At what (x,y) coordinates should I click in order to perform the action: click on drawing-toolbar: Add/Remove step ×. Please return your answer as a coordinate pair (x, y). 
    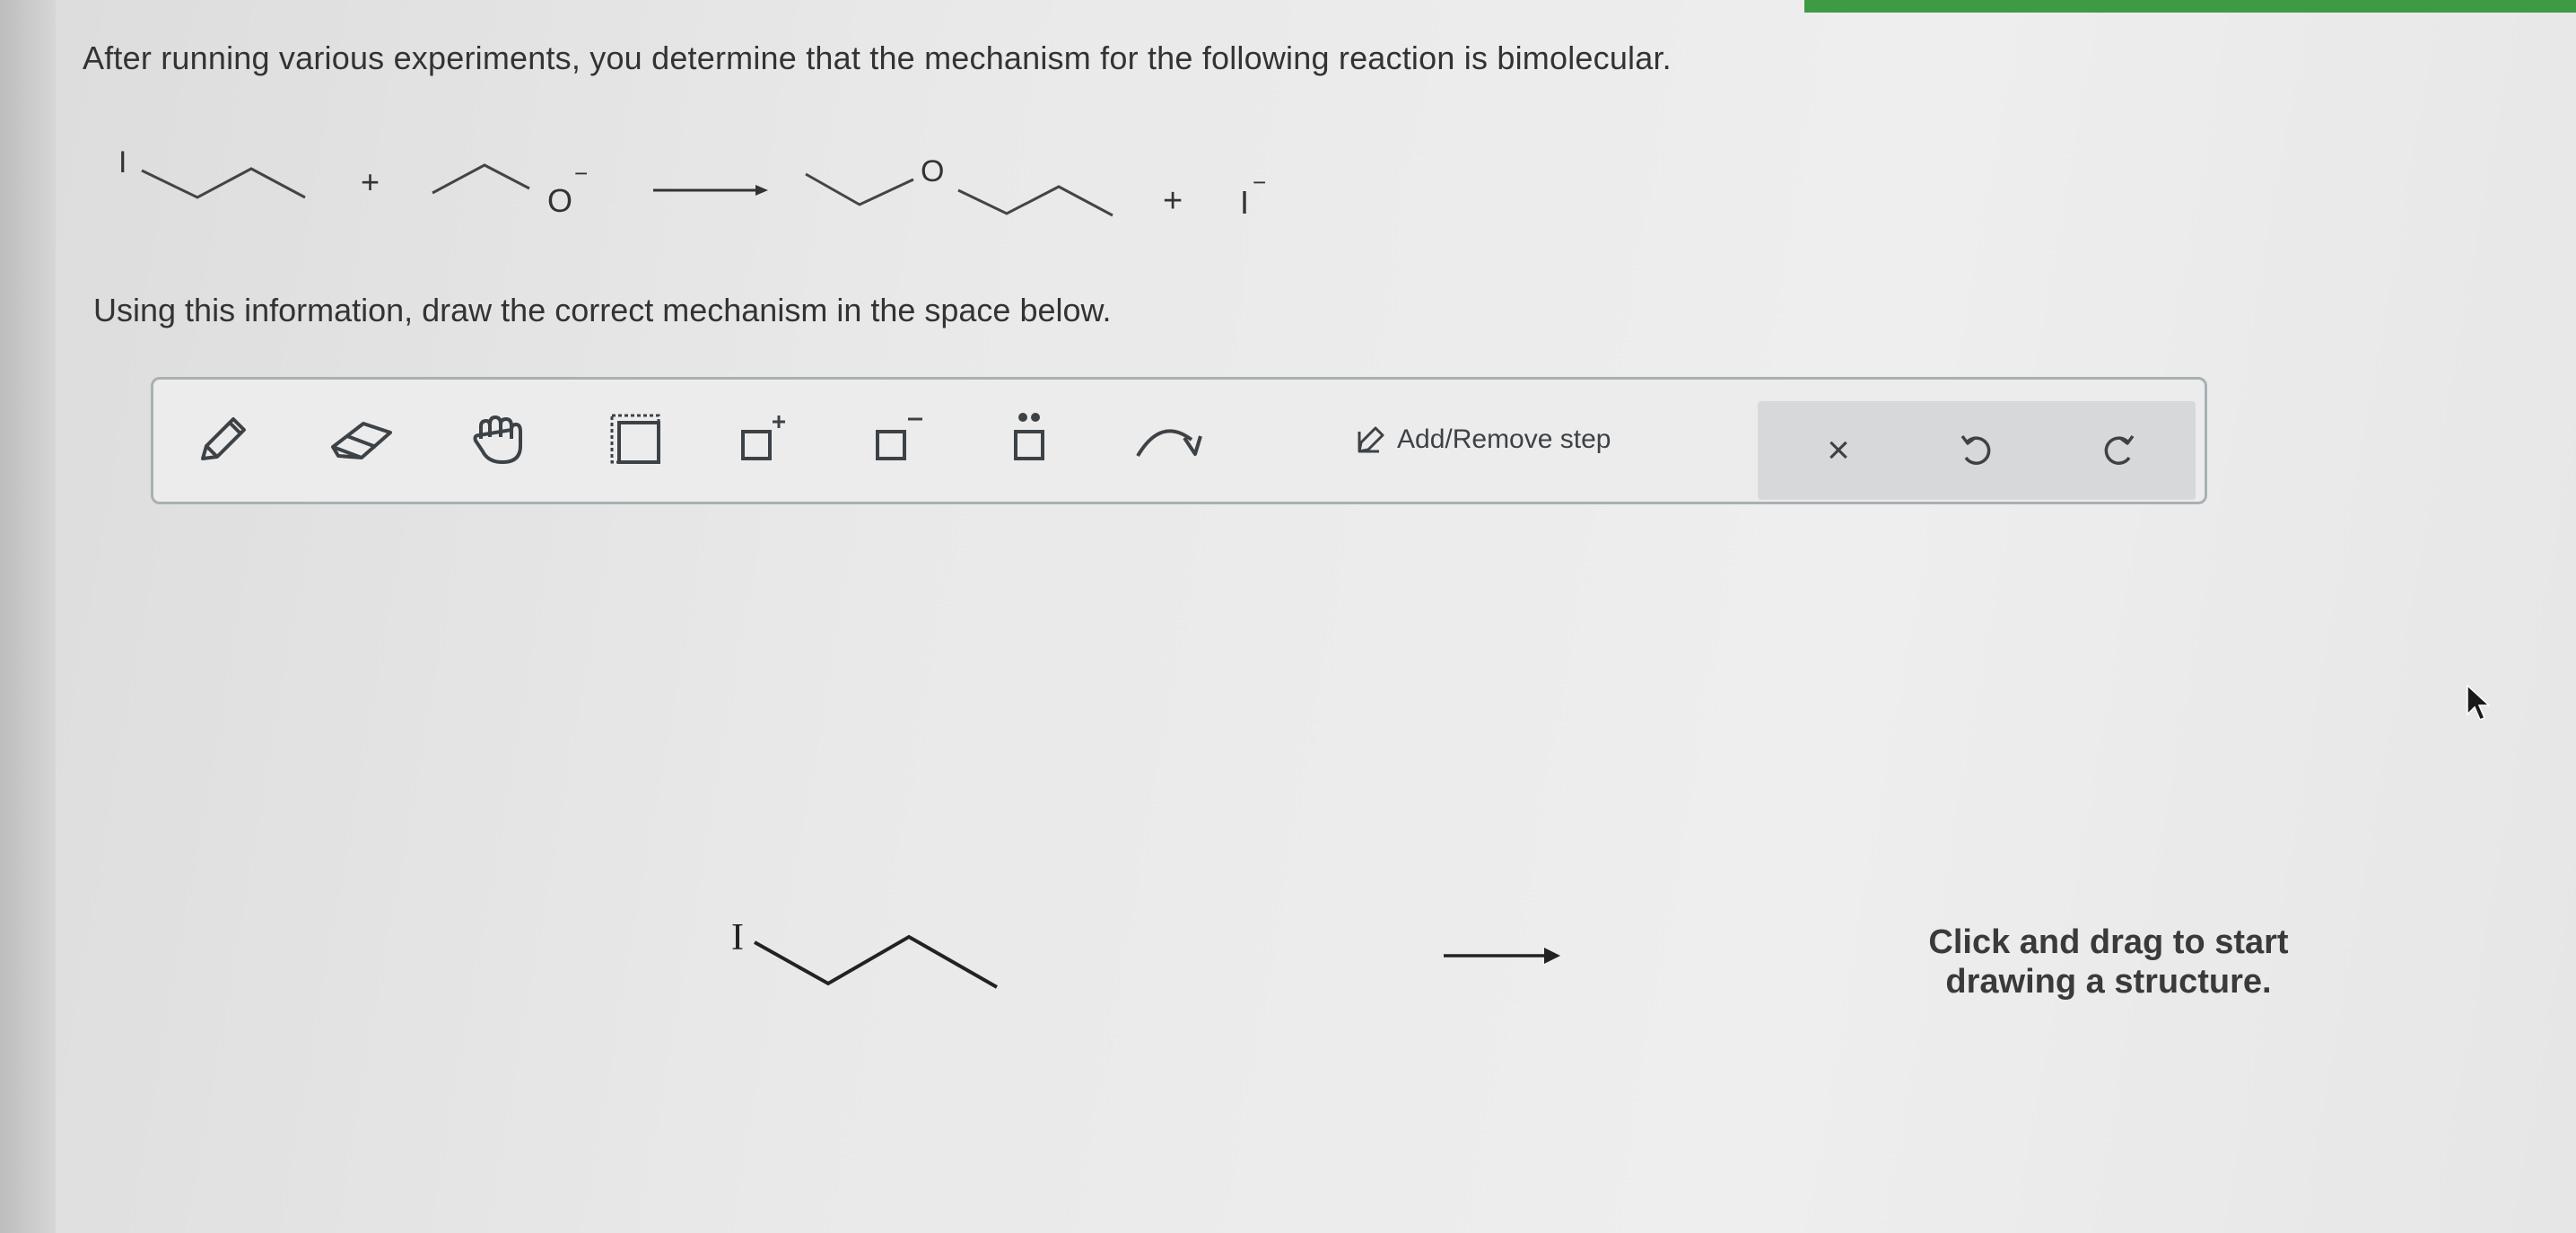
    Looking at the image, I should click on (1179, 440).